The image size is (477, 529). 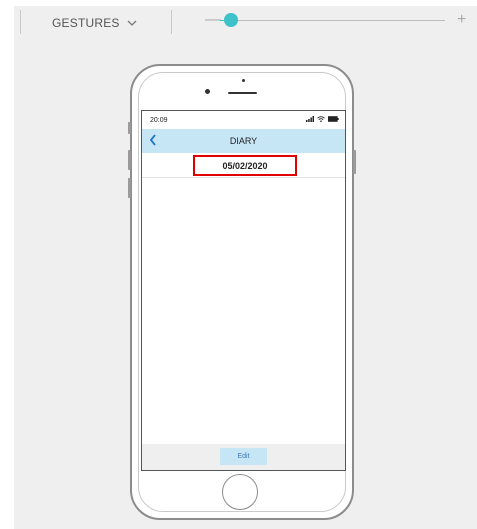 I want to click on zoom-out-button: —, so click(x=213, y=20).